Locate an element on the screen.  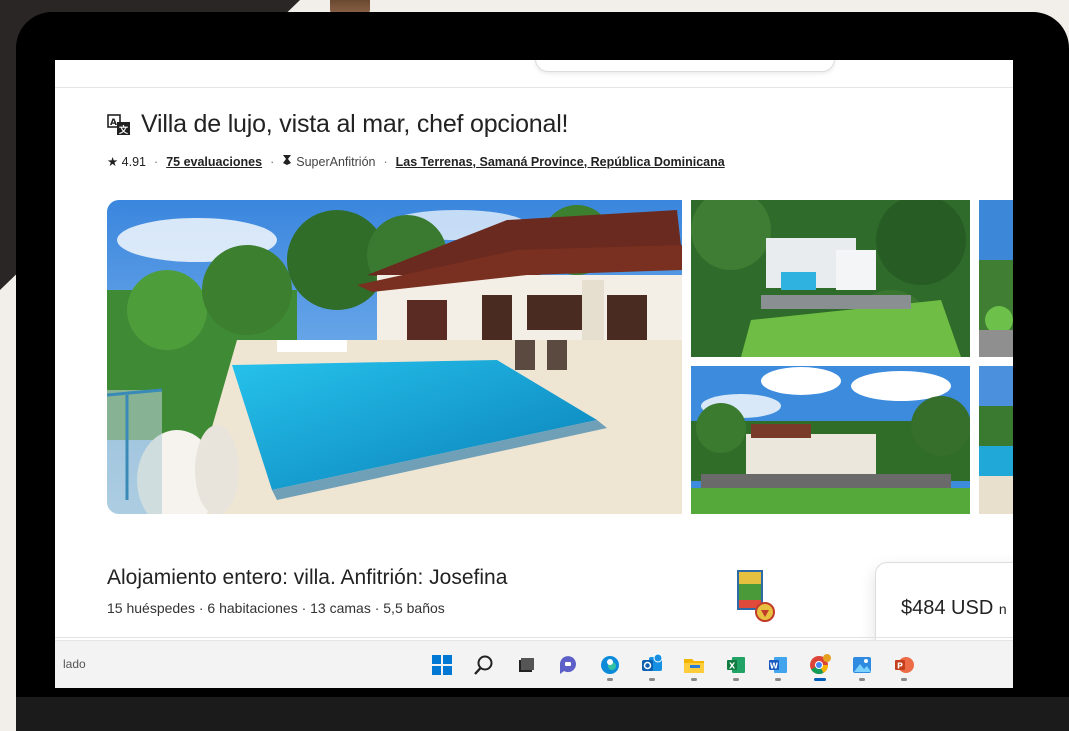
search-icon is located at coordinates (484, 665).